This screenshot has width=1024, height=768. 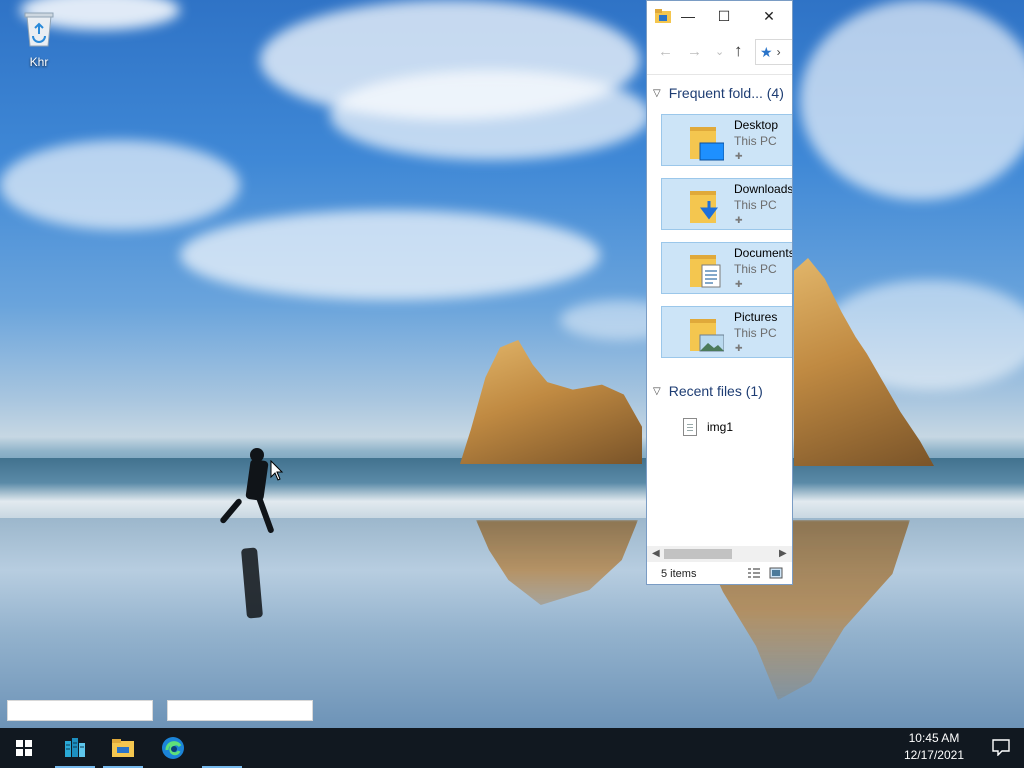 I want to click on close-button: ✕, so click(x=769, y=16).